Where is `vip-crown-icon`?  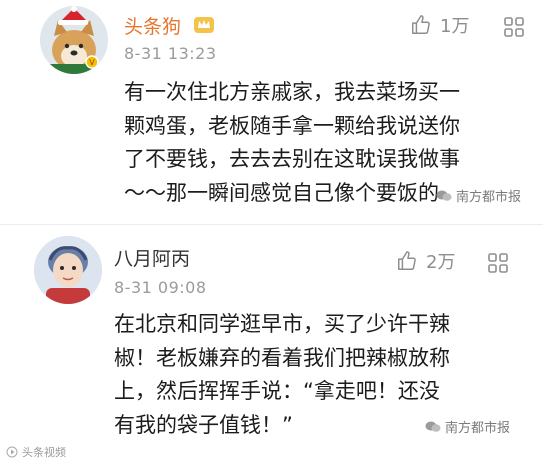
vip-crown-icon is located at coordinates (204, 27).